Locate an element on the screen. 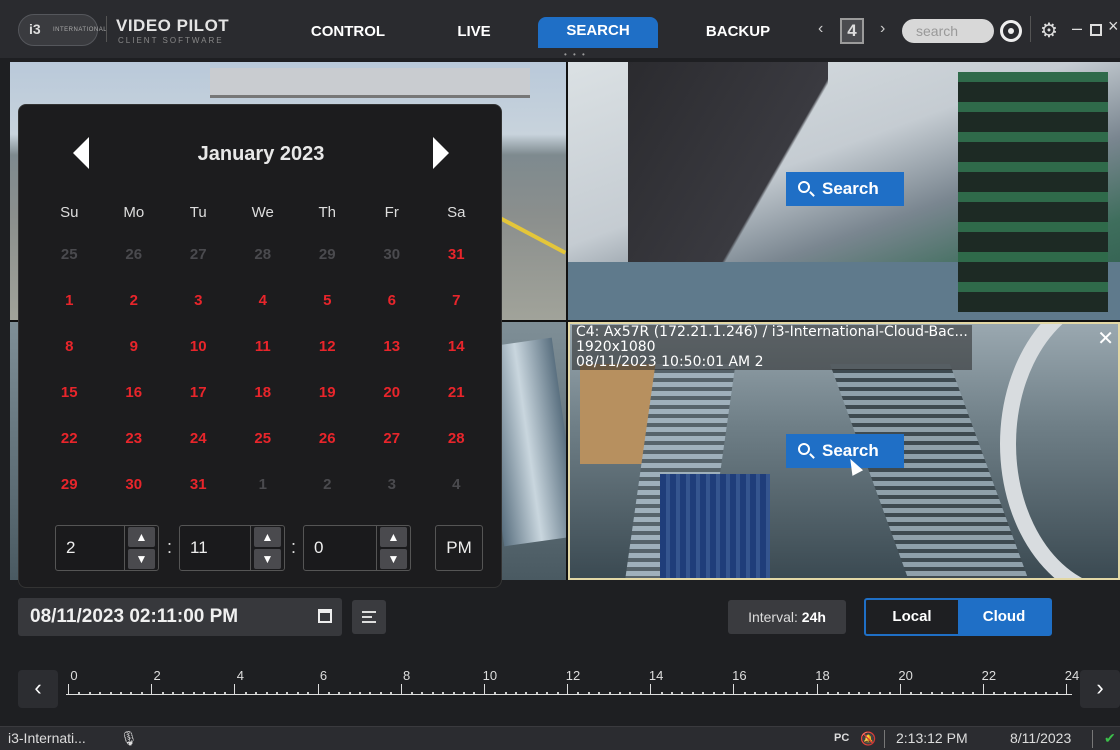 This screenshot has height=750, width=1120. datetime-field: 08/11/2023 02:11:00 PM is located at coordinates (180, 617).